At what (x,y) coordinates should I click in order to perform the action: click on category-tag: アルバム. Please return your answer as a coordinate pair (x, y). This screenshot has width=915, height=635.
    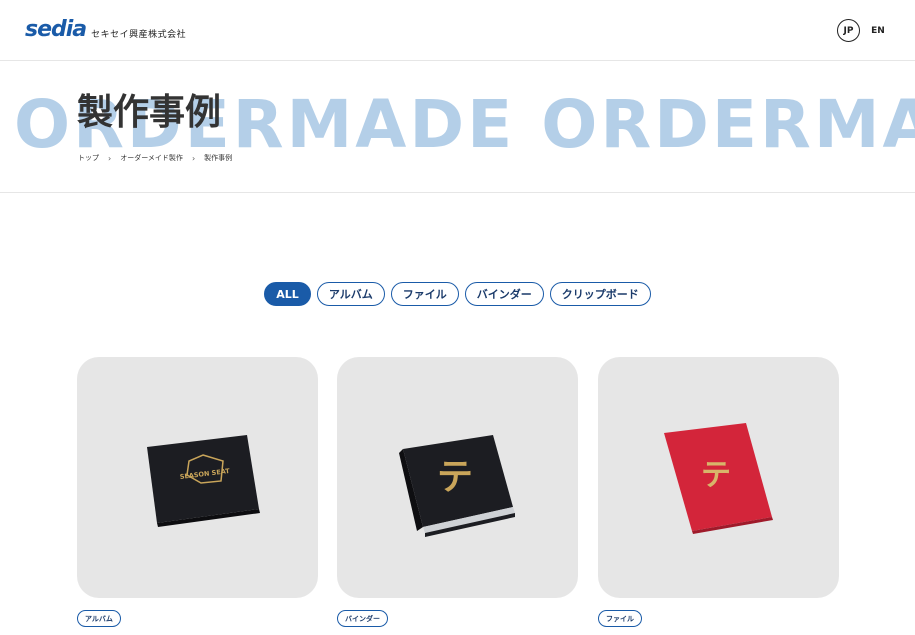
    Looking at the image, I should click on (99, 618).